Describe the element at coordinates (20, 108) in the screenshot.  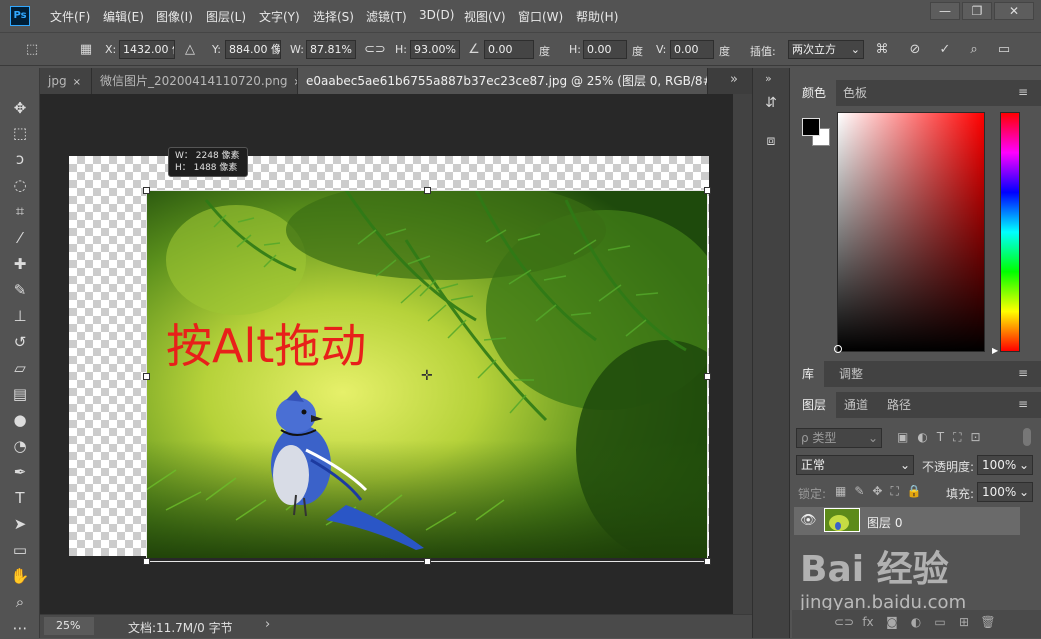
I see `move-tool-icon: ✥` at that location.